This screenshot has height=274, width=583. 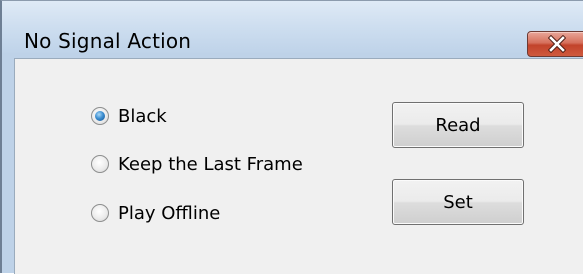 I want to click on radio-option-keep-last-frame: Keep the Last Frame, so click(x=197, y=164).